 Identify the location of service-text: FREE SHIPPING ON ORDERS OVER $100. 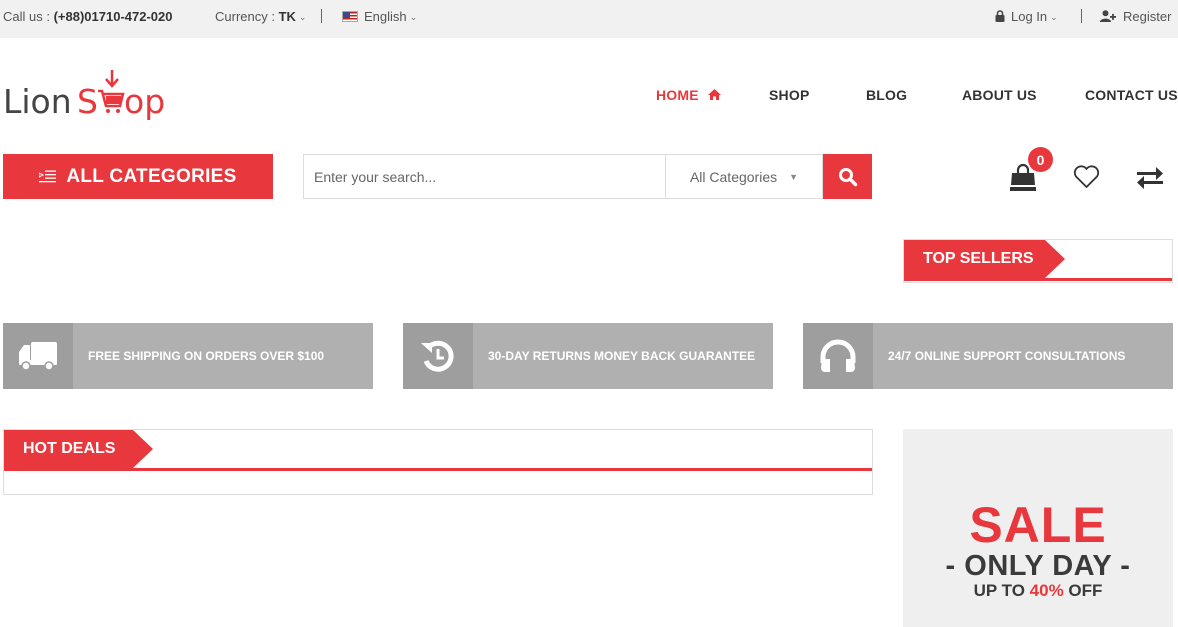
(206, 356).